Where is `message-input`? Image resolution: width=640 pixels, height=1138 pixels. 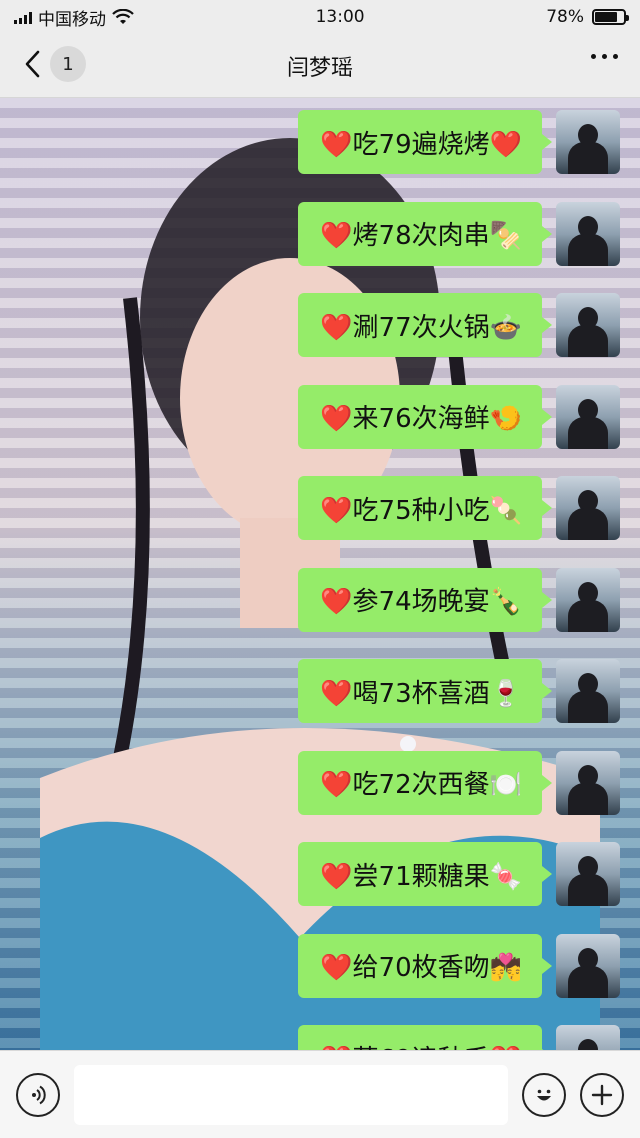
message-input is located at coordinates (291, 1094).